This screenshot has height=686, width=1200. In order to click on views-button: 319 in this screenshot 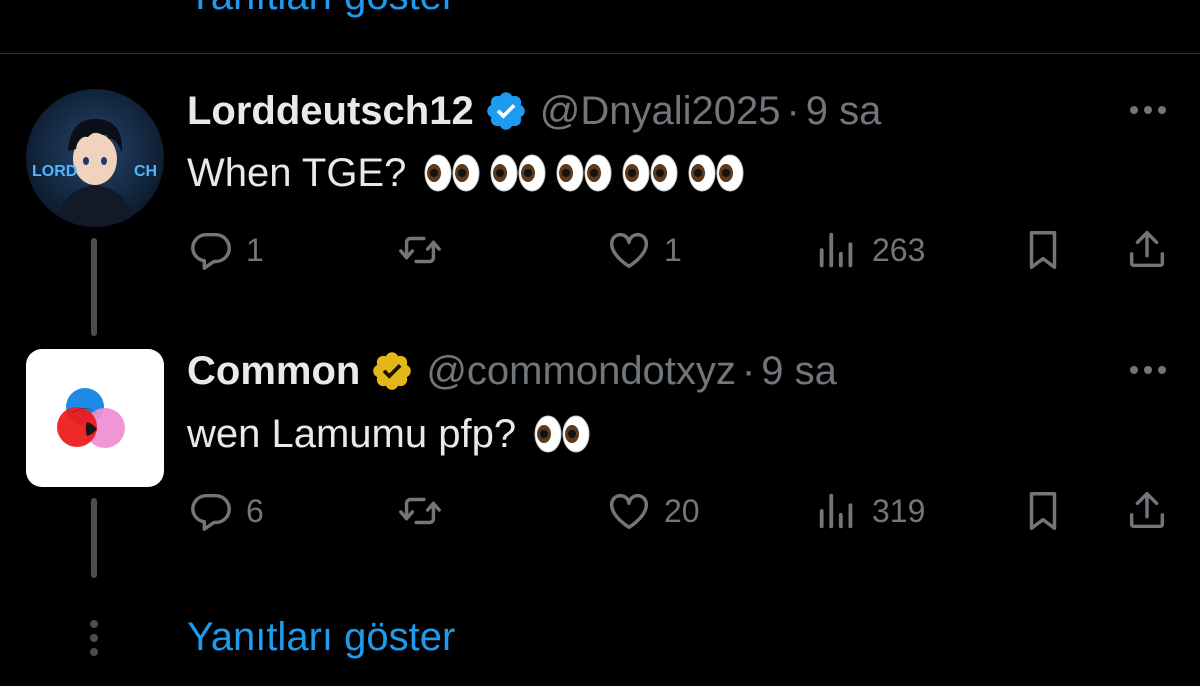, I will do `click(869, 511)`.